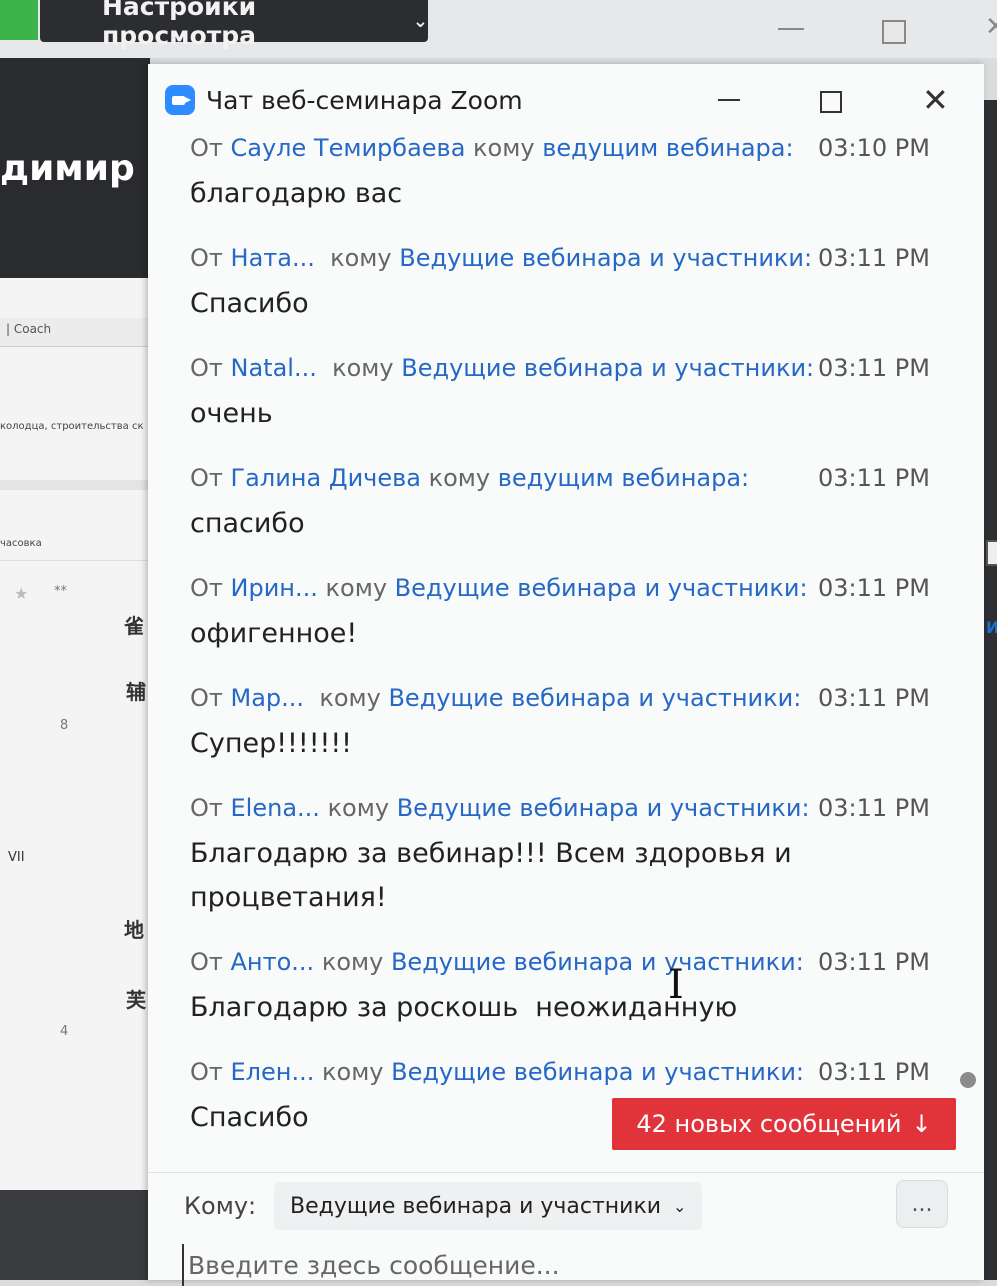 The image size is (997, 1286). Describe the element at coordinates (921, 1124) in the screenshot. I see `arrow-down-icon: ↓` at that location.